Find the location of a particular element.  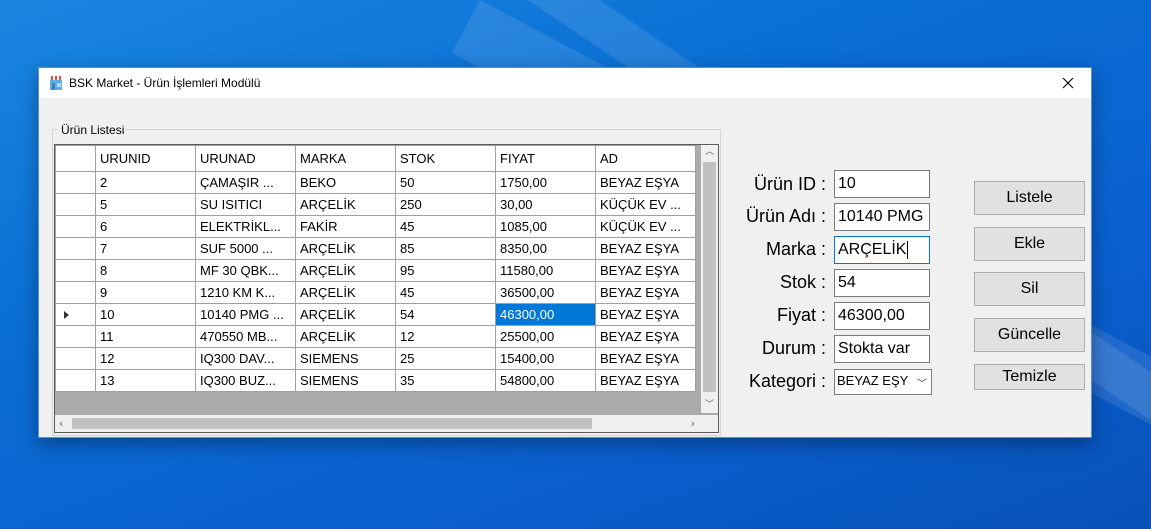

cell: 1085,00 is located at coordinates (545, 226).